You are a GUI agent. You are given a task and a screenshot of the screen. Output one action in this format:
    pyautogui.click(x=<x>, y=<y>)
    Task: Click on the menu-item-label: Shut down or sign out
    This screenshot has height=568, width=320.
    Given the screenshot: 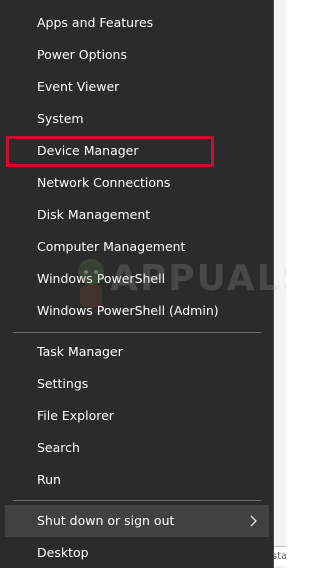 What is the action you would take?
    pyautogui.click(x=106, y=520)
    